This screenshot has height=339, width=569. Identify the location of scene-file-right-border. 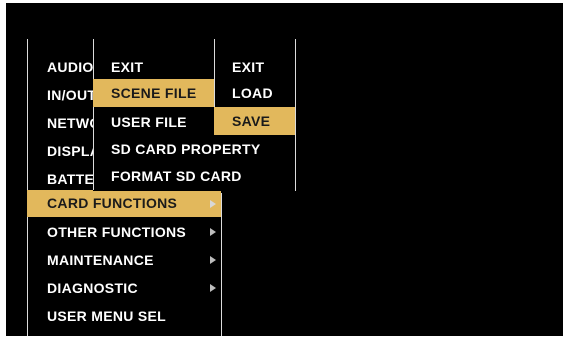
(295, 115).